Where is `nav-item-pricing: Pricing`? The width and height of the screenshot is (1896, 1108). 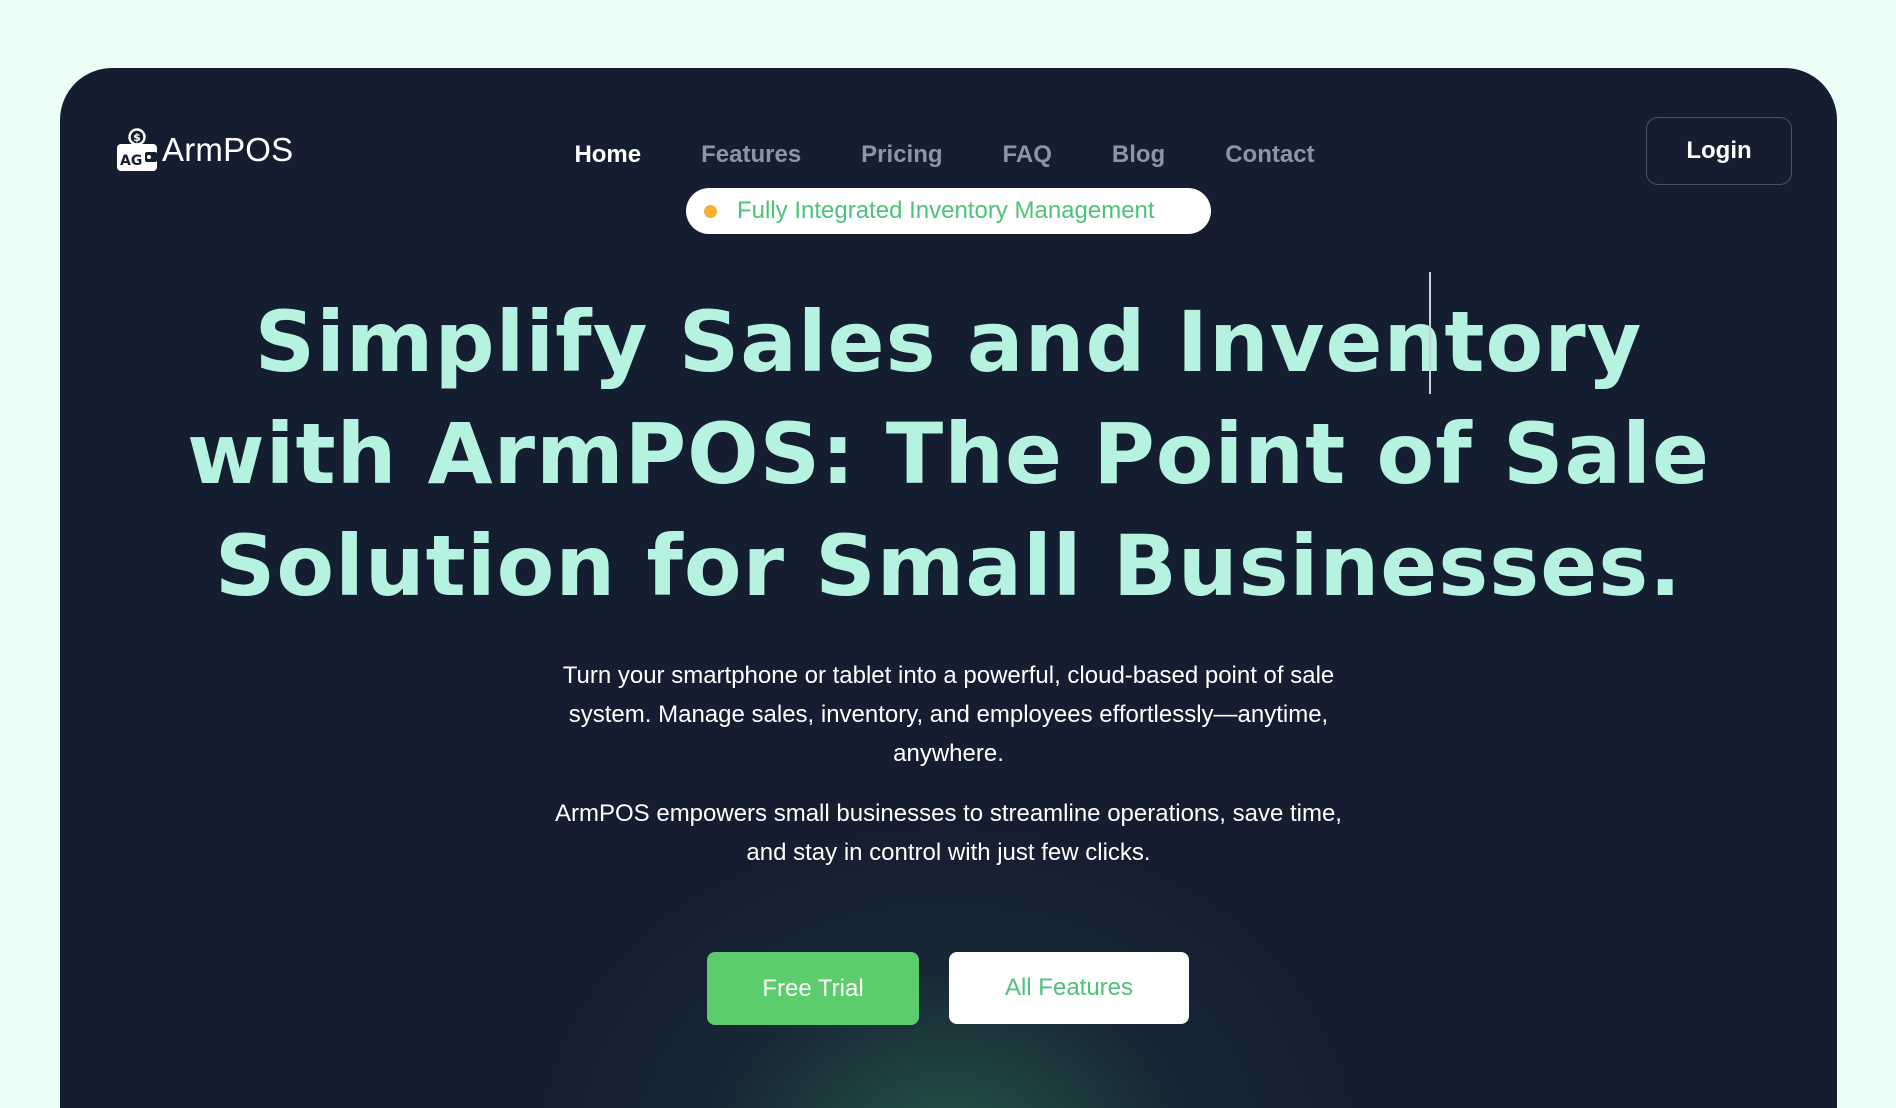 nav-item-pricing: Pricing is located at coordinates (901, 155).